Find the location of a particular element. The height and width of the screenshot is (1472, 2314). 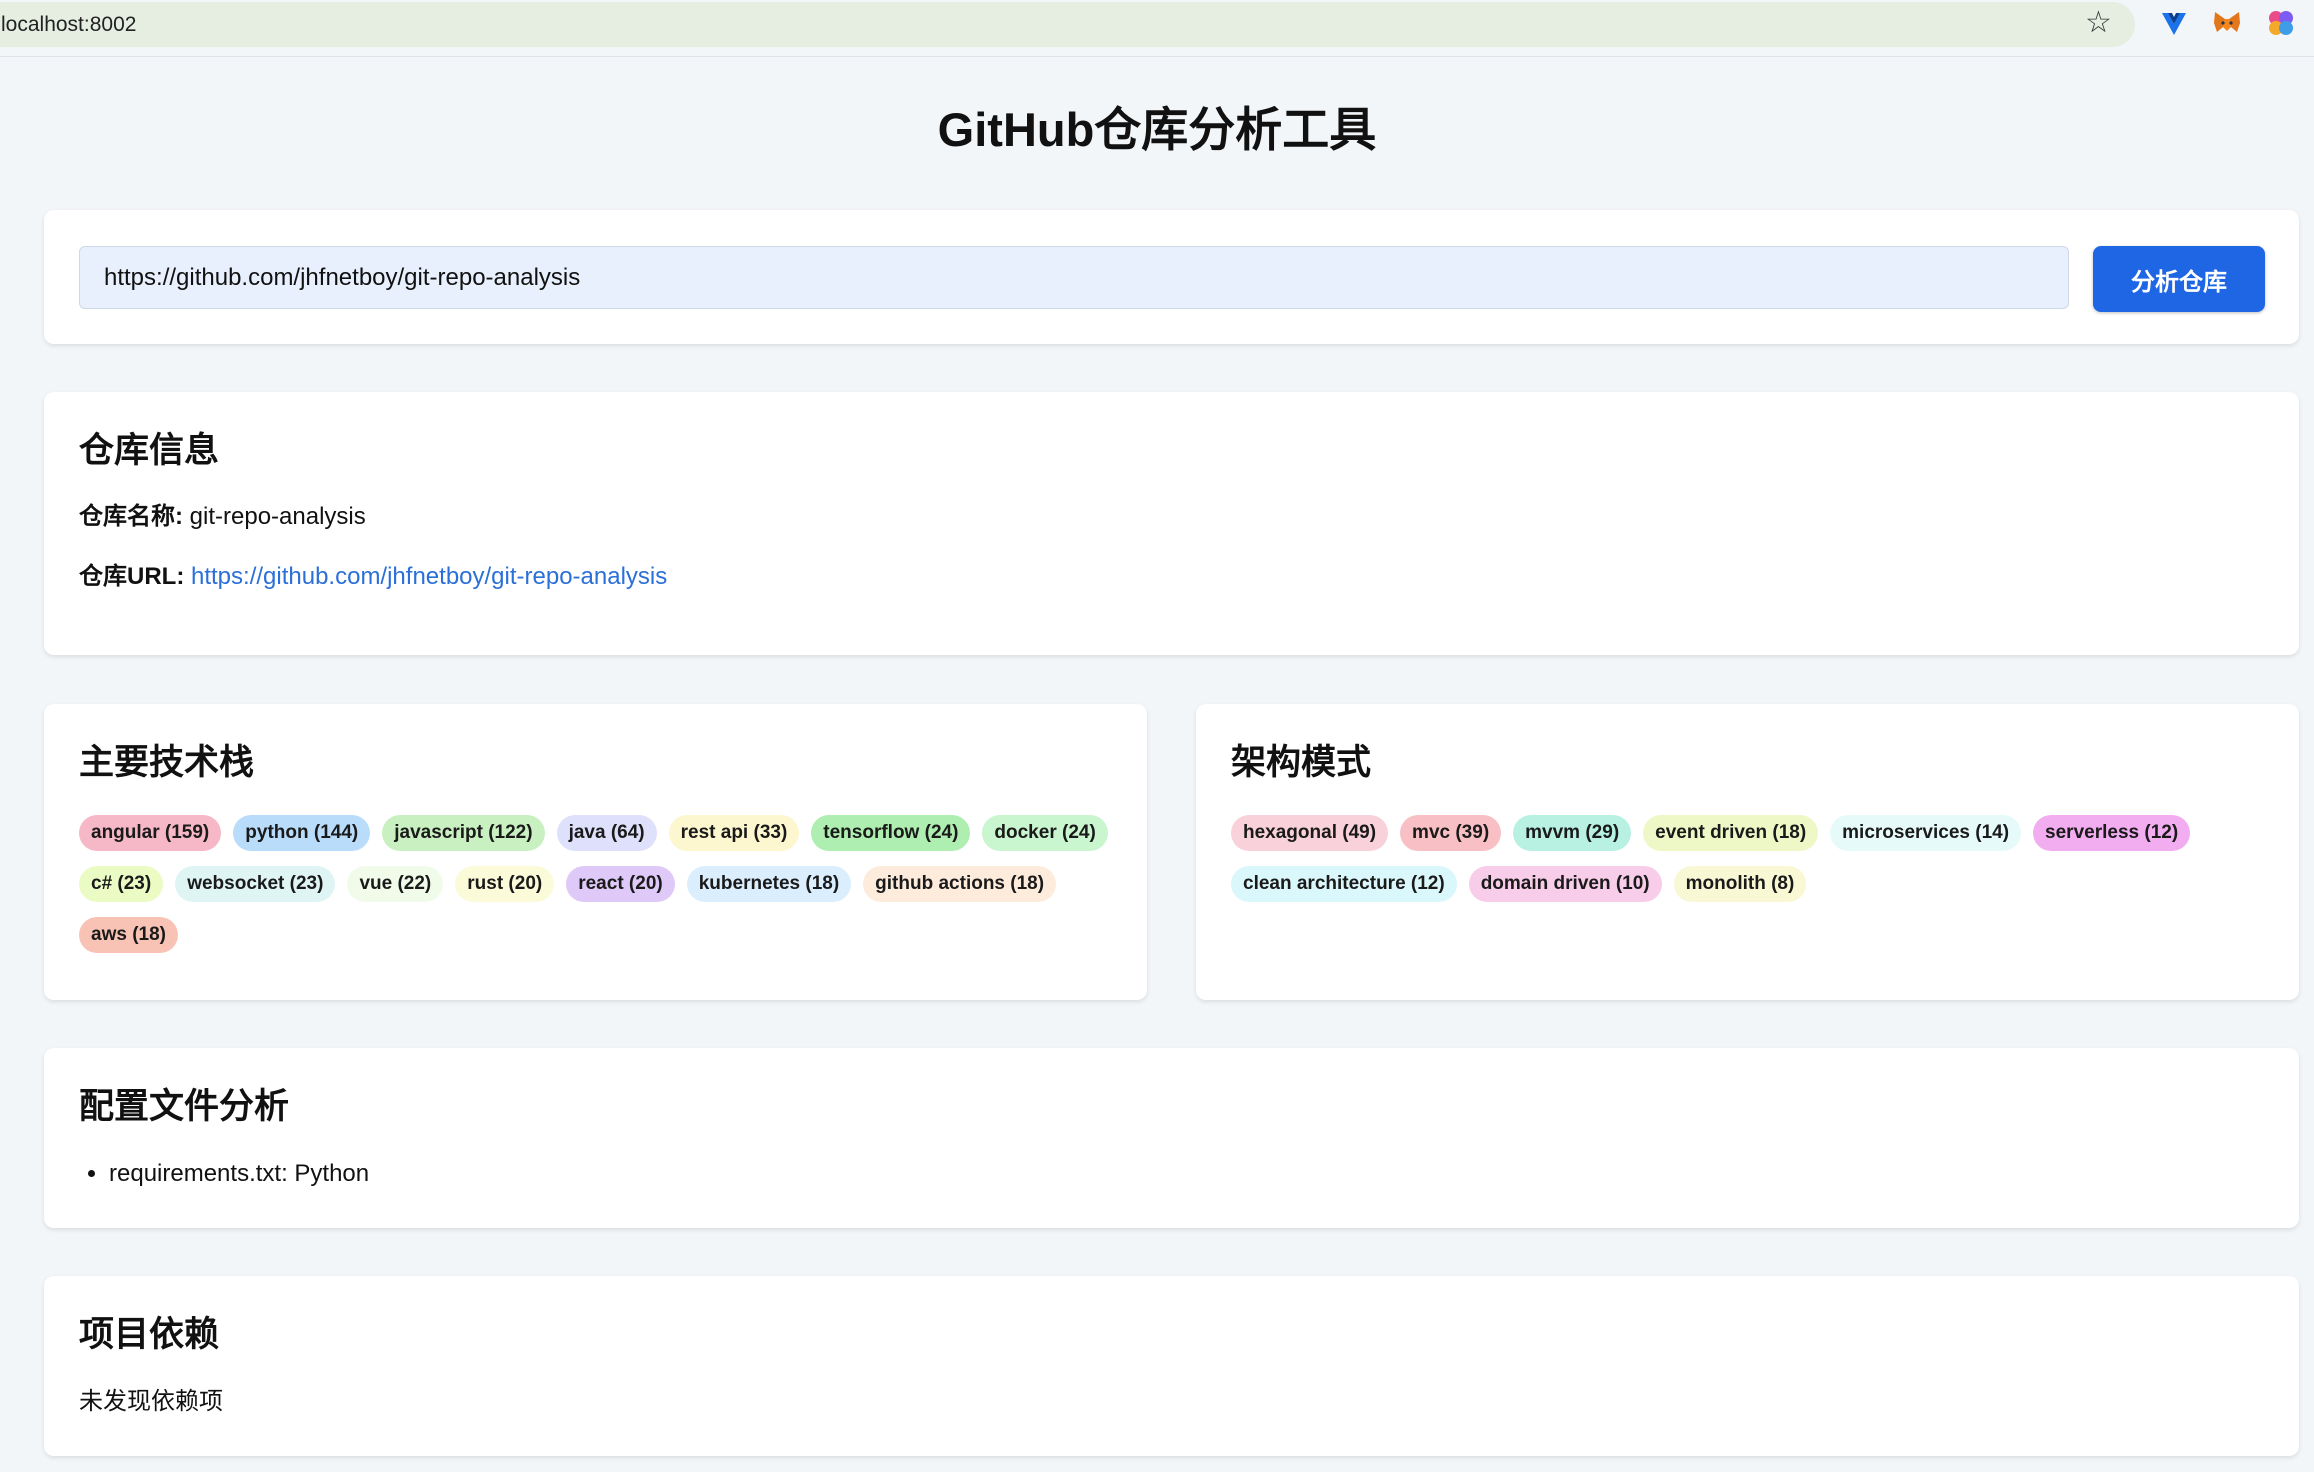

url-text: localhost:8002 is located at coordinates (68, 25).